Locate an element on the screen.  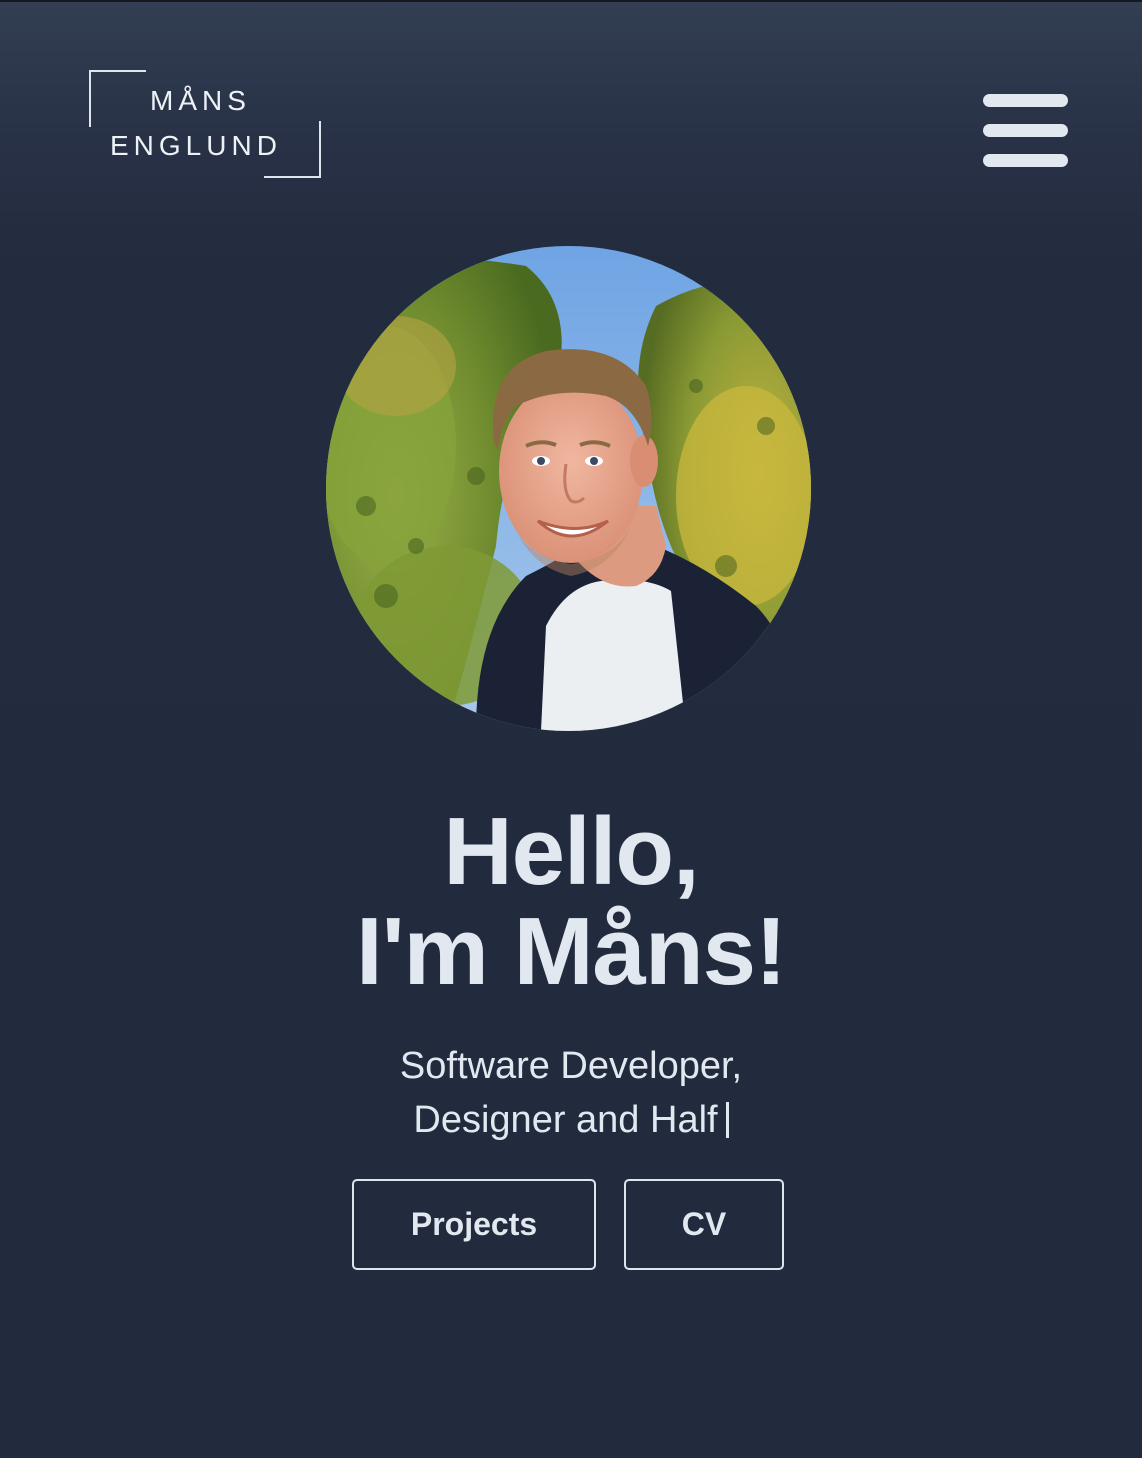
cv-button: CV is located at coordinates (704, 1224).